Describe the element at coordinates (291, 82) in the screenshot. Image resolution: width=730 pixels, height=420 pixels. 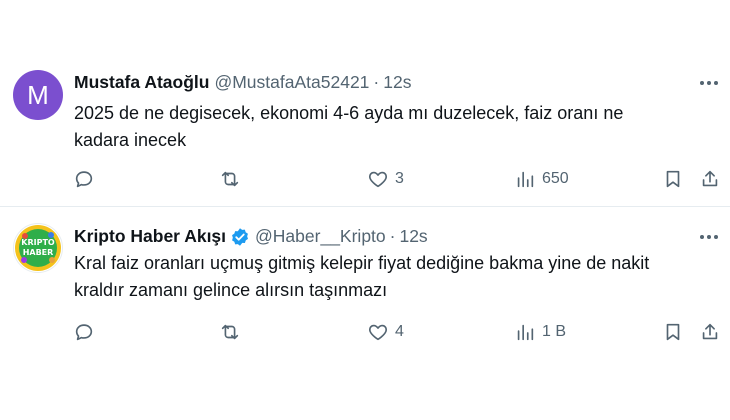
I see `author-handle: @MustafaAta52421` at that location.